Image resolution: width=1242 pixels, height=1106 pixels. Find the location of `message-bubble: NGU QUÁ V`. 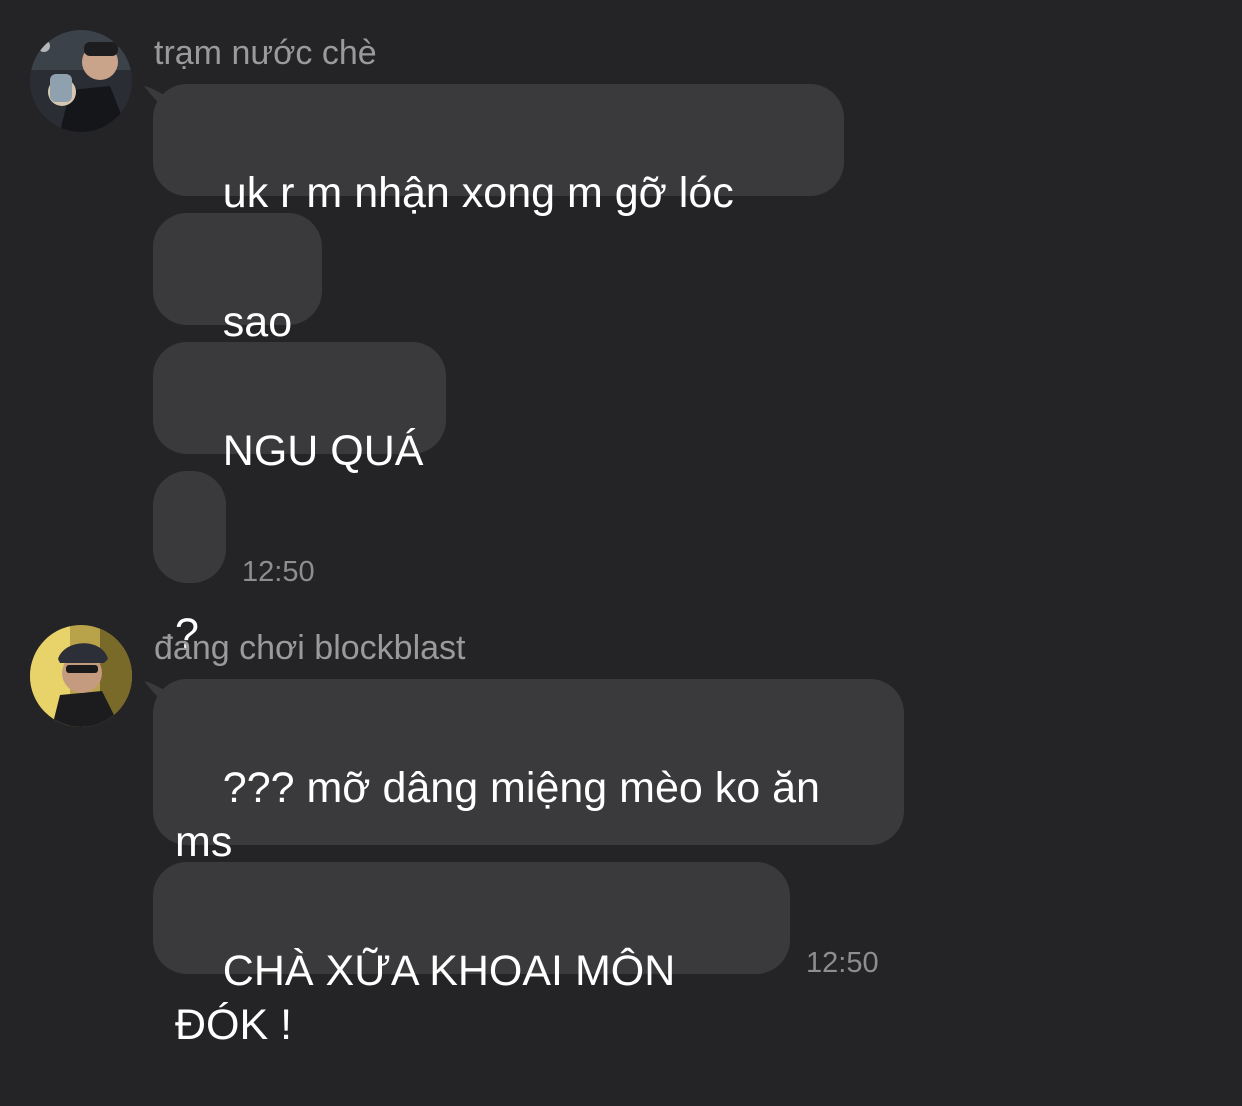

message-bubble: NGU QUÁ V is located at coordinates (299, 435).